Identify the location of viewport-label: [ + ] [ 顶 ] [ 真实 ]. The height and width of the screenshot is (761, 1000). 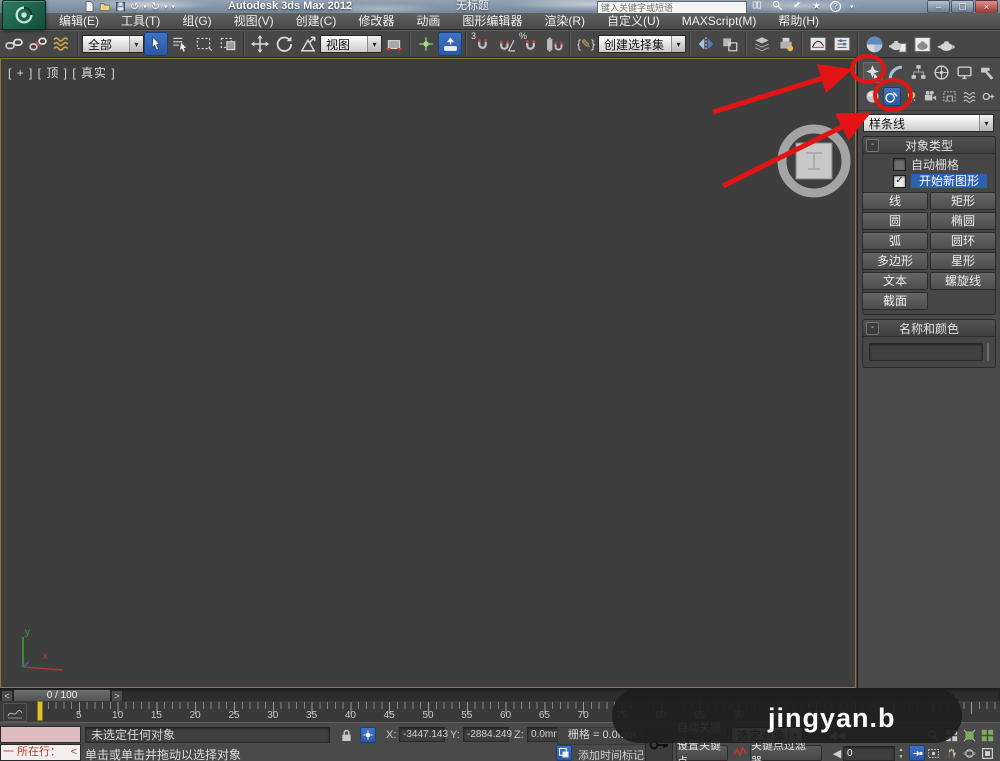
(62, 72).